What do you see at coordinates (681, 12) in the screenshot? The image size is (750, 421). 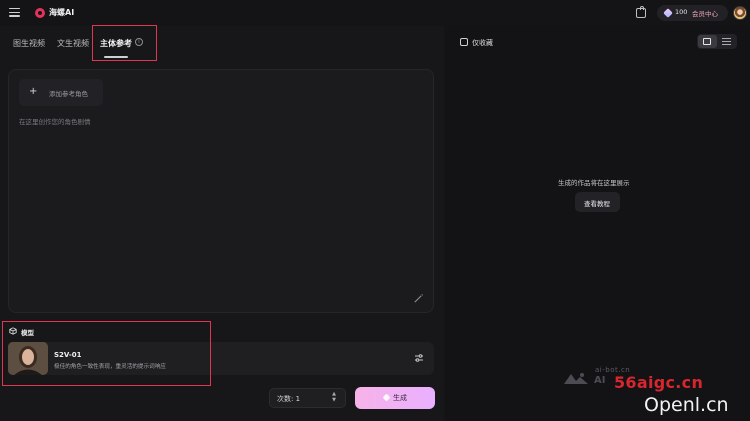 I see `credits-count: 100` at bounding box center [681, 12].